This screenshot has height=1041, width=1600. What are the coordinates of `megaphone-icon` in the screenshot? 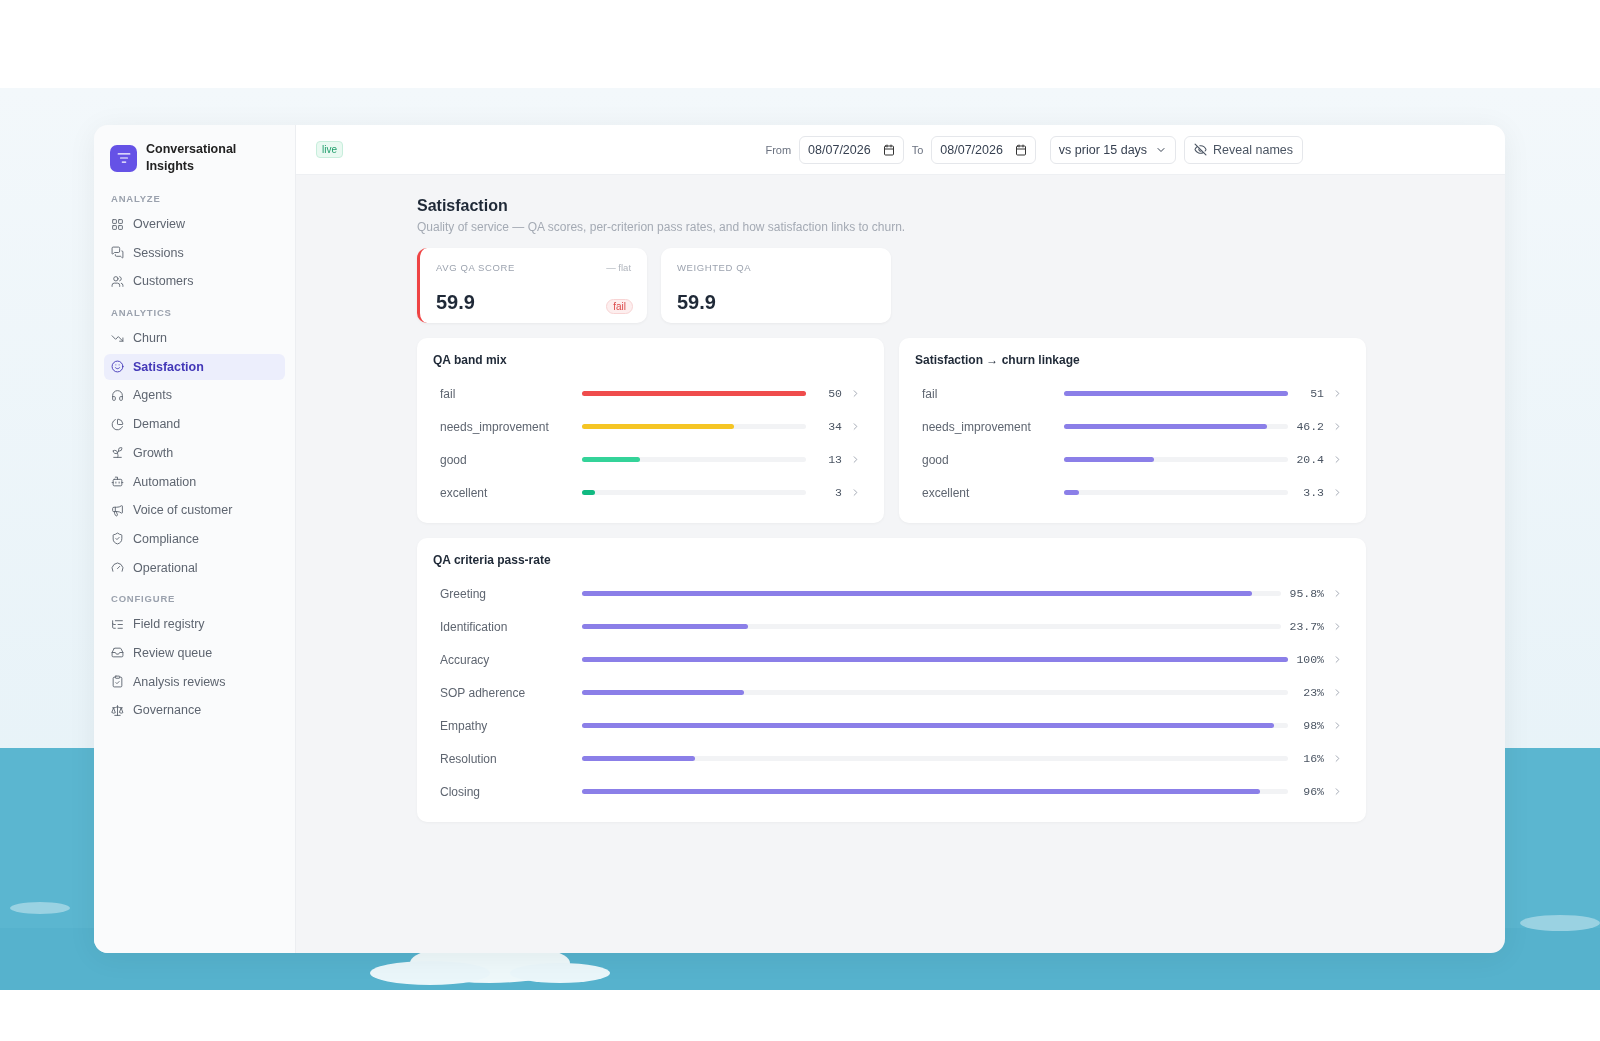 It's located at (117, 510).